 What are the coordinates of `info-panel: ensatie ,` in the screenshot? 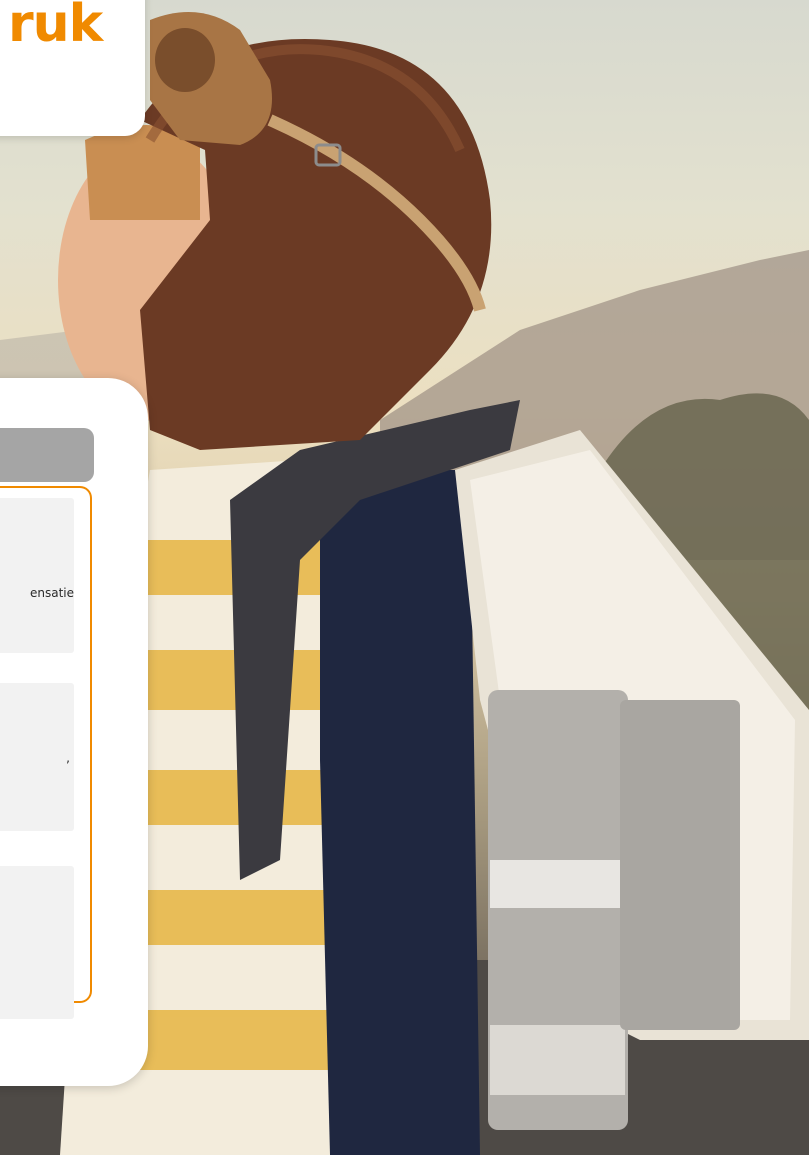 It's located at (74, 732).